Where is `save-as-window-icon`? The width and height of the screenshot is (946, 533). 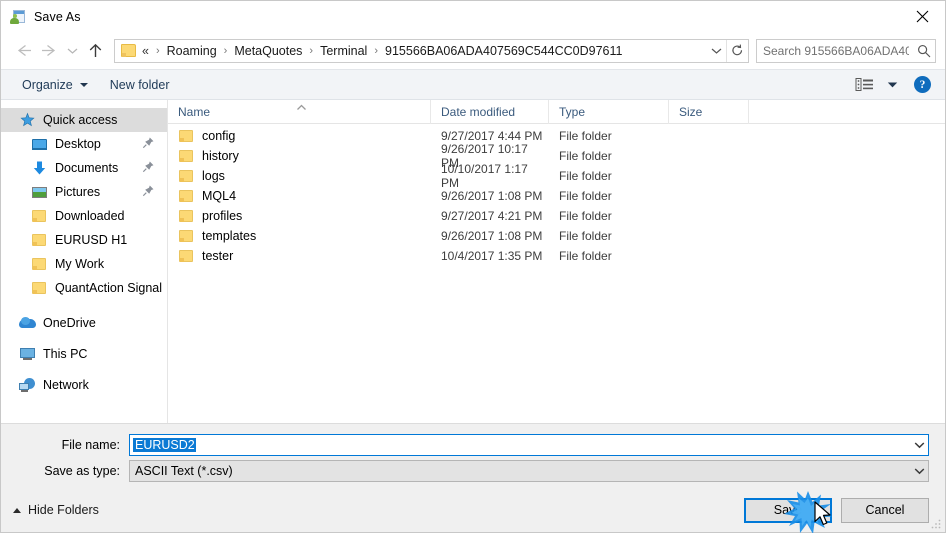
save-as-window-icon is located at coordinates (18, 17).